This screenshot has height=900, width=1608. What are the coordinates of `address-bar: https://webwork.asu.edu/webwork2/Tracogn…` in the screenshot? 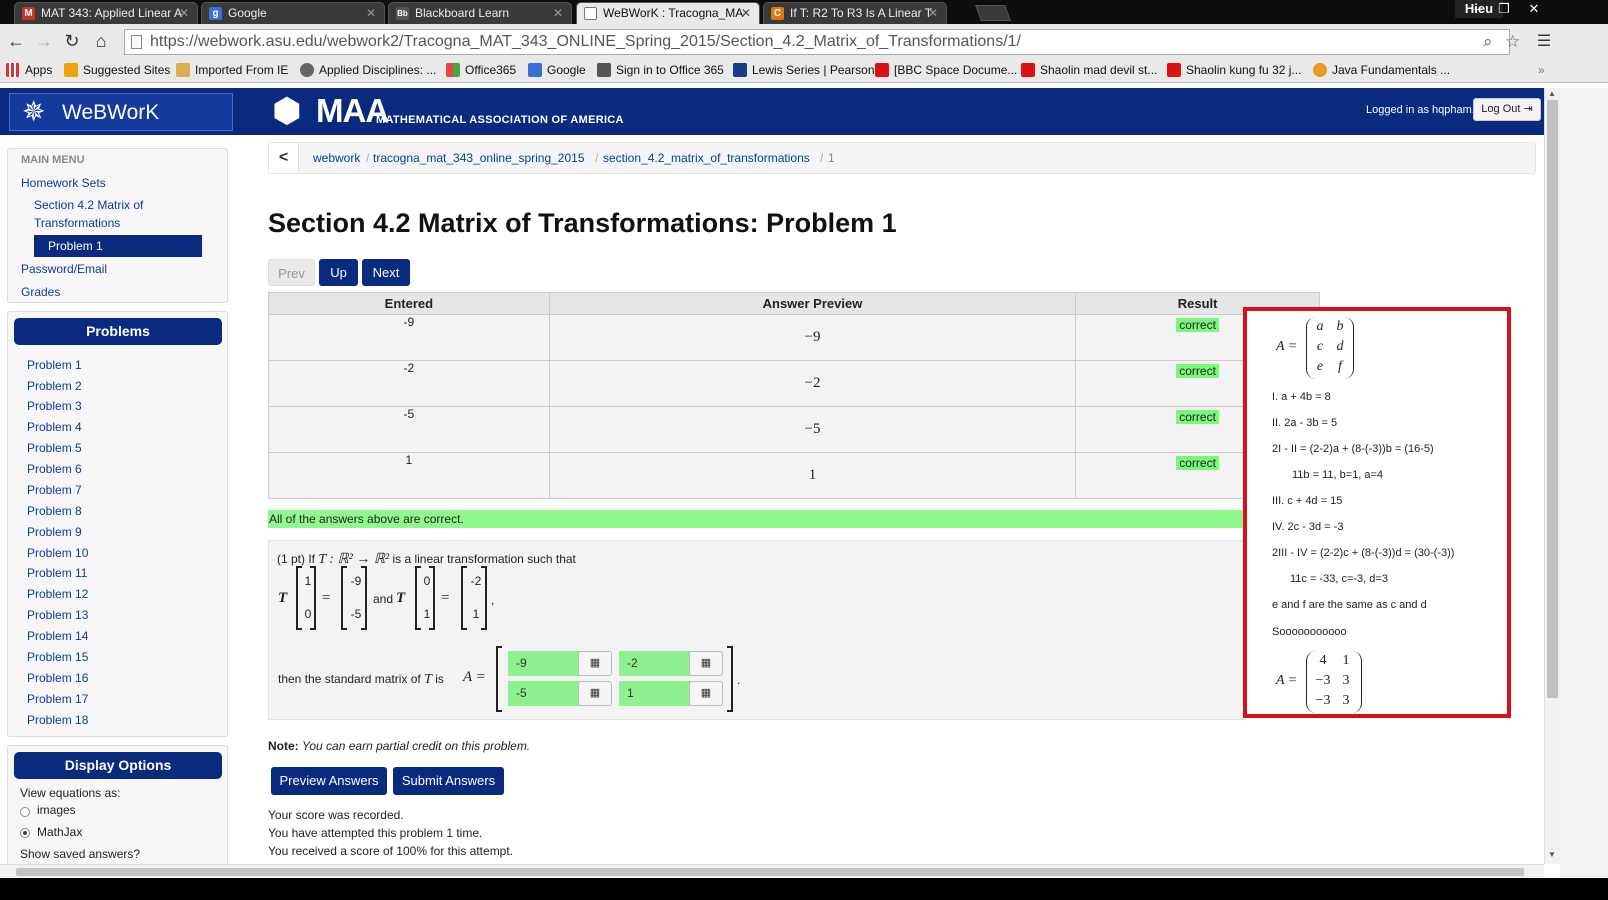 It's located at (822, 42).